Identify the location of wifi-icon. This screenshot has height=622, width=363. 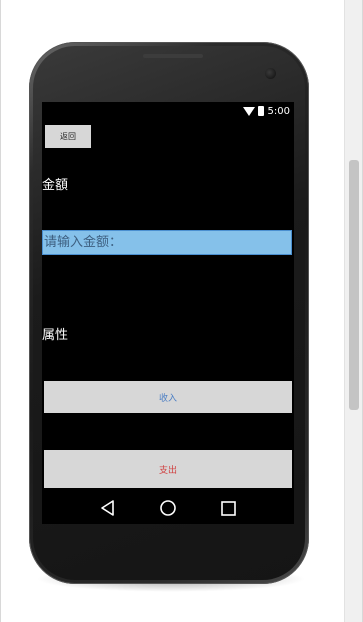
(248, 111).